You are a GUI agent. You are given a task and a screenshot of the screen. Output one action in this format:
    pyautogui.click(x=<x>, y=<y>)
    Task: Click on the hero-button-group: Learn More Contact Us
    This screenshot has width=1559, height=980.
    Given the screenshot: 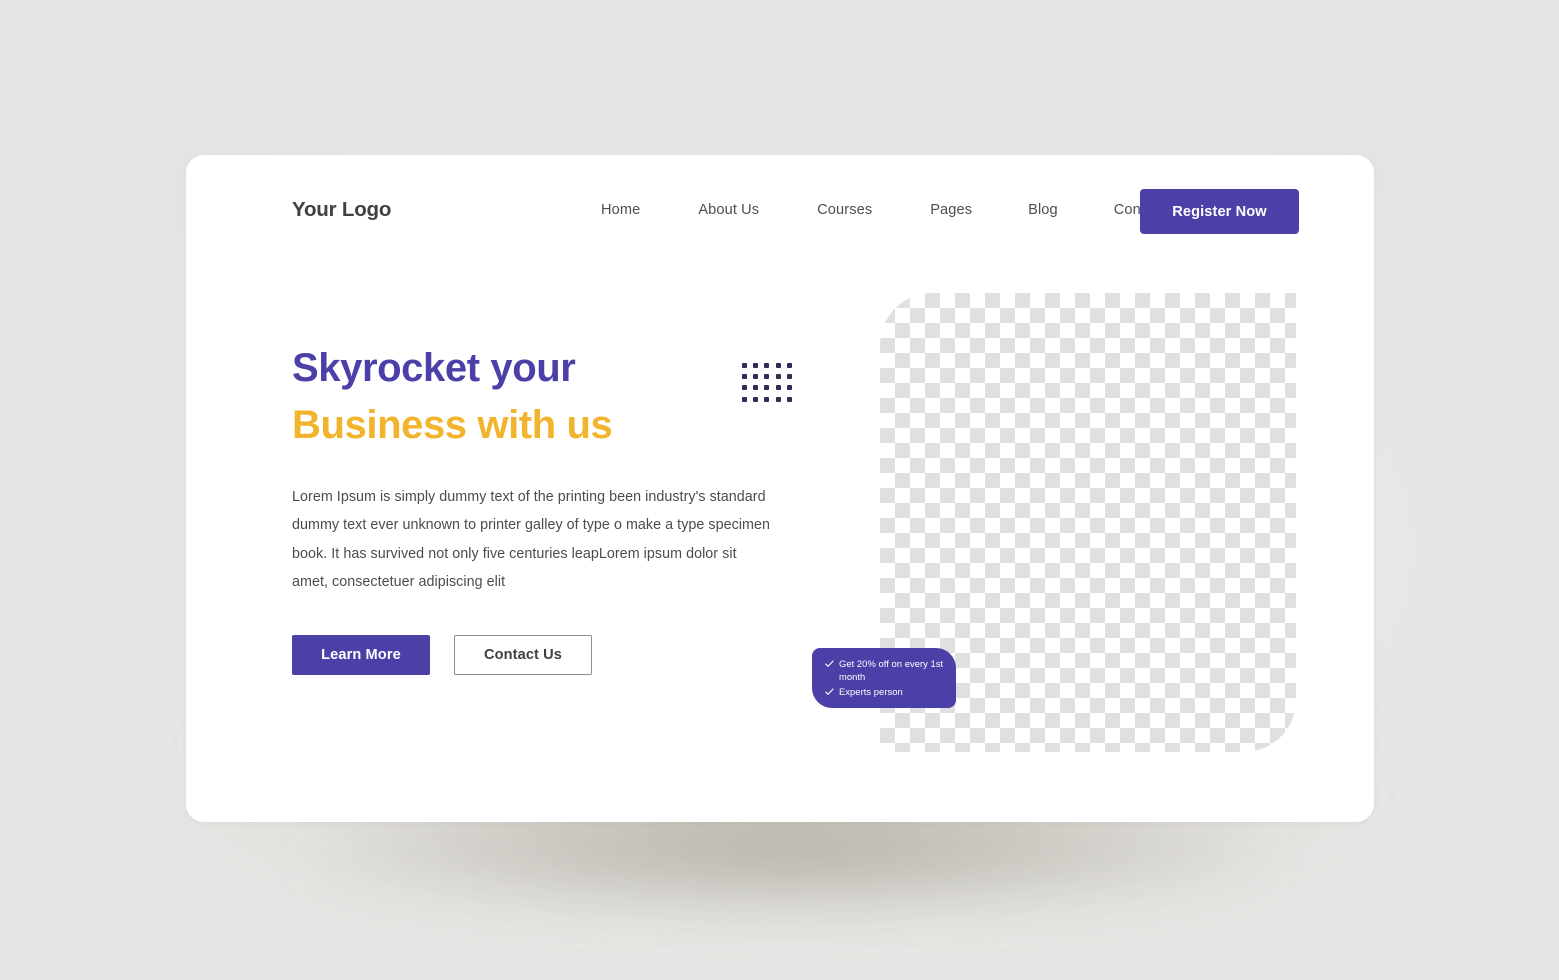 What is the action you would take?
    pyautogui.click(x=542, y=654)
    